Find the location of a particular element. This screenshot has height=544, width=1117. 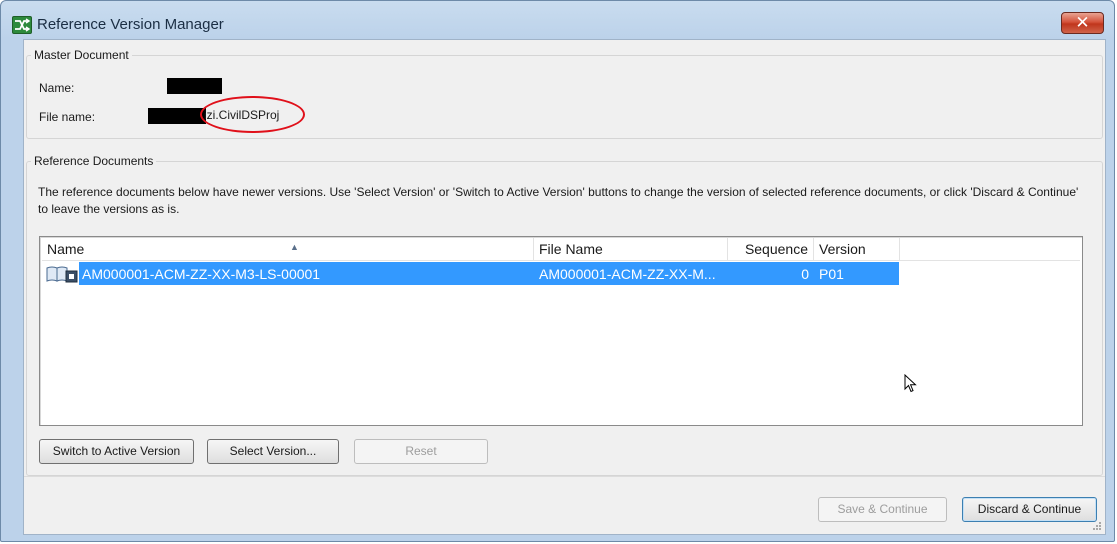

app-icon is located at coordinates (22, 25).